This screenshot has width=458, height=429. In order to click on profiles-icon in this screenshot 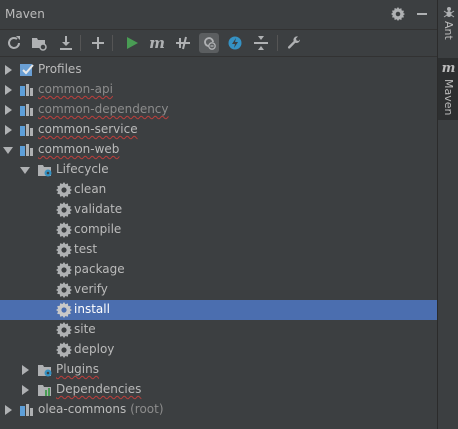, I will do `click(27, 70)`.